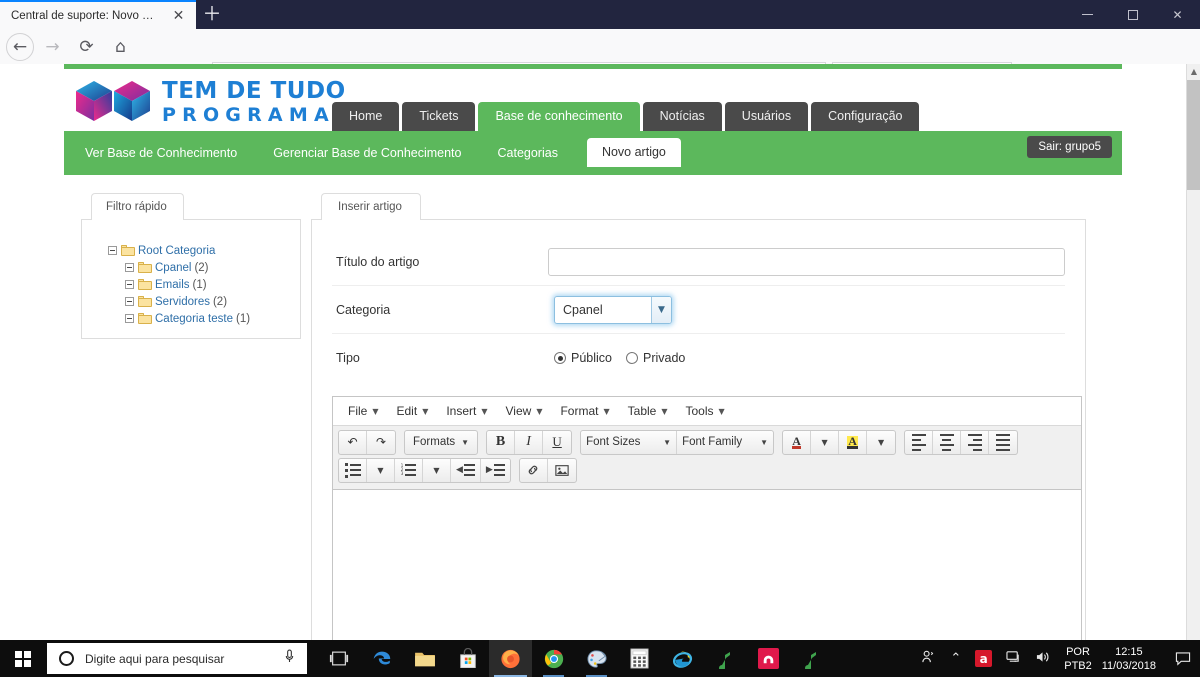  Describe the element at coordinates (797, 442) in the screenshot. I see `text-color-button: A` at that location.